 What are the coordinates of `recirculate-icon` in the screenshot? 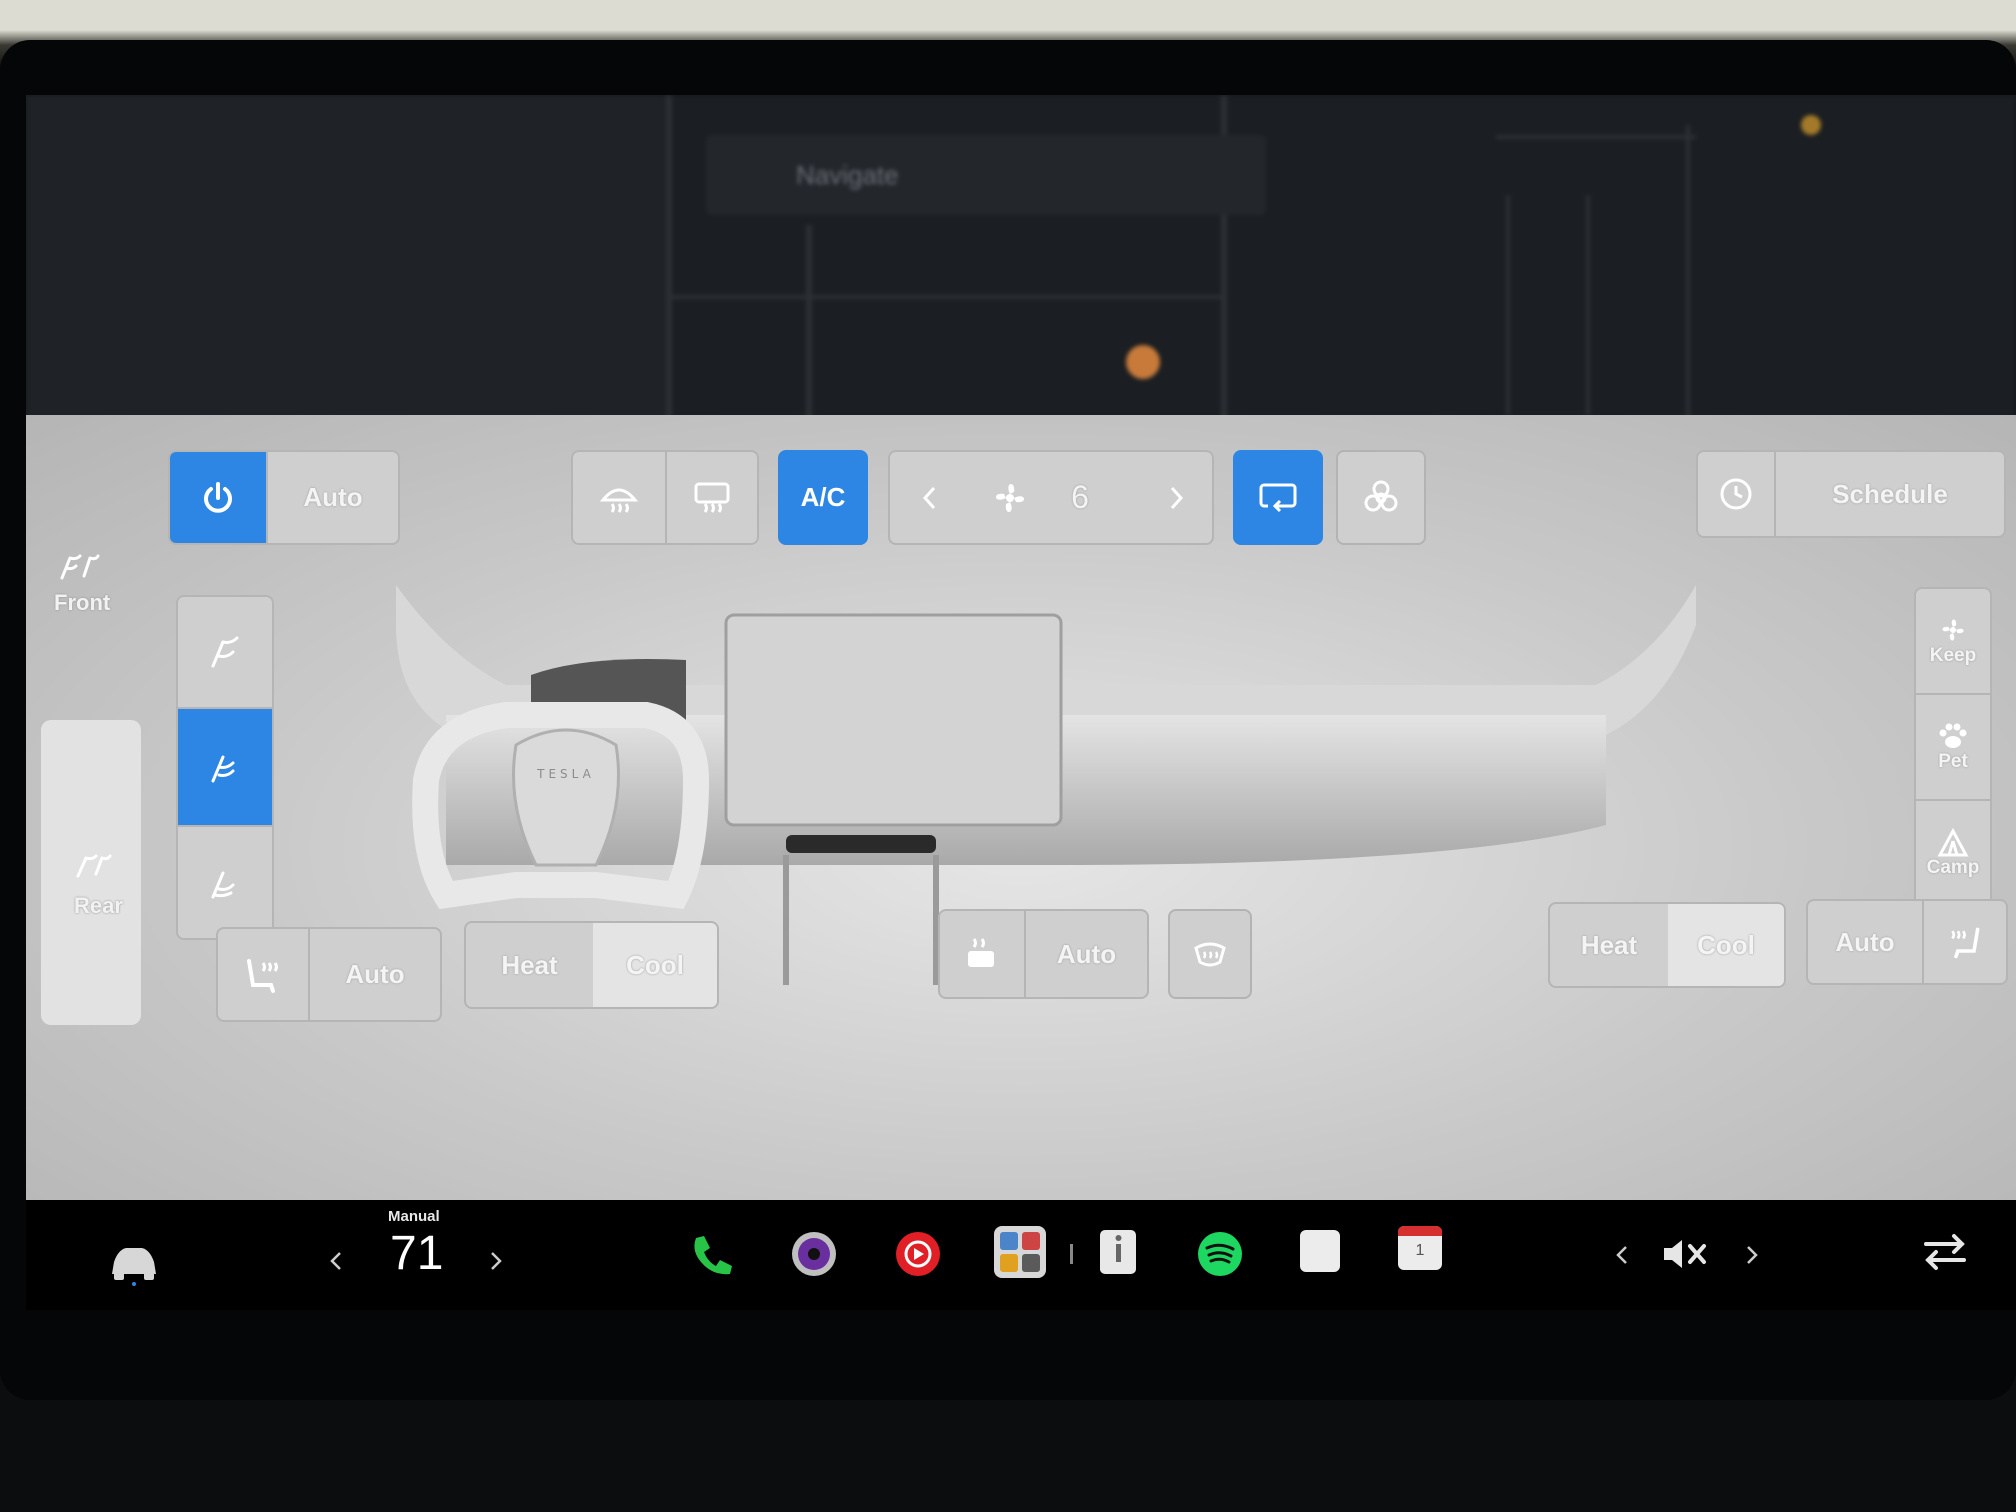 It's located at (1278, 497).